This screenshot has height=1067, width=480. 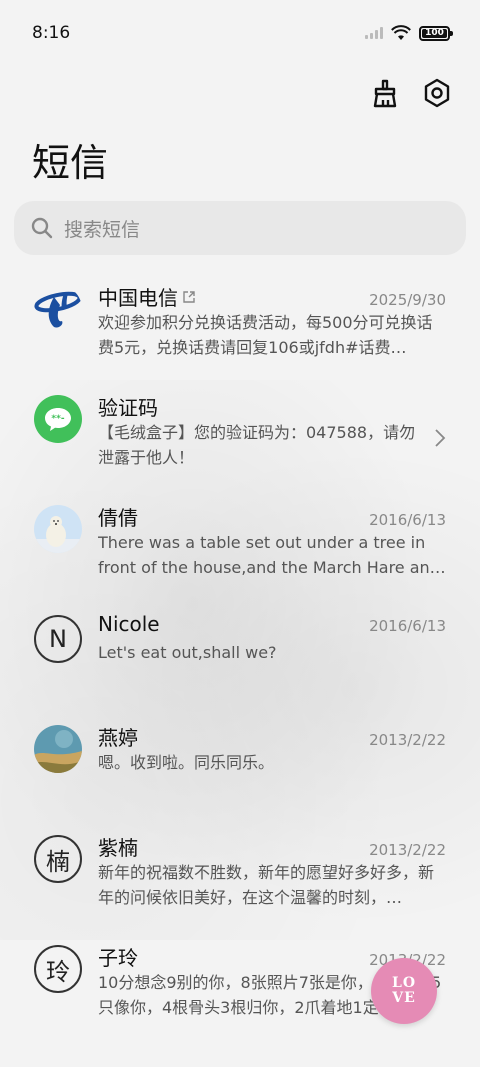 I want to click on avatar-letter: N, so click(x=58, y=639).